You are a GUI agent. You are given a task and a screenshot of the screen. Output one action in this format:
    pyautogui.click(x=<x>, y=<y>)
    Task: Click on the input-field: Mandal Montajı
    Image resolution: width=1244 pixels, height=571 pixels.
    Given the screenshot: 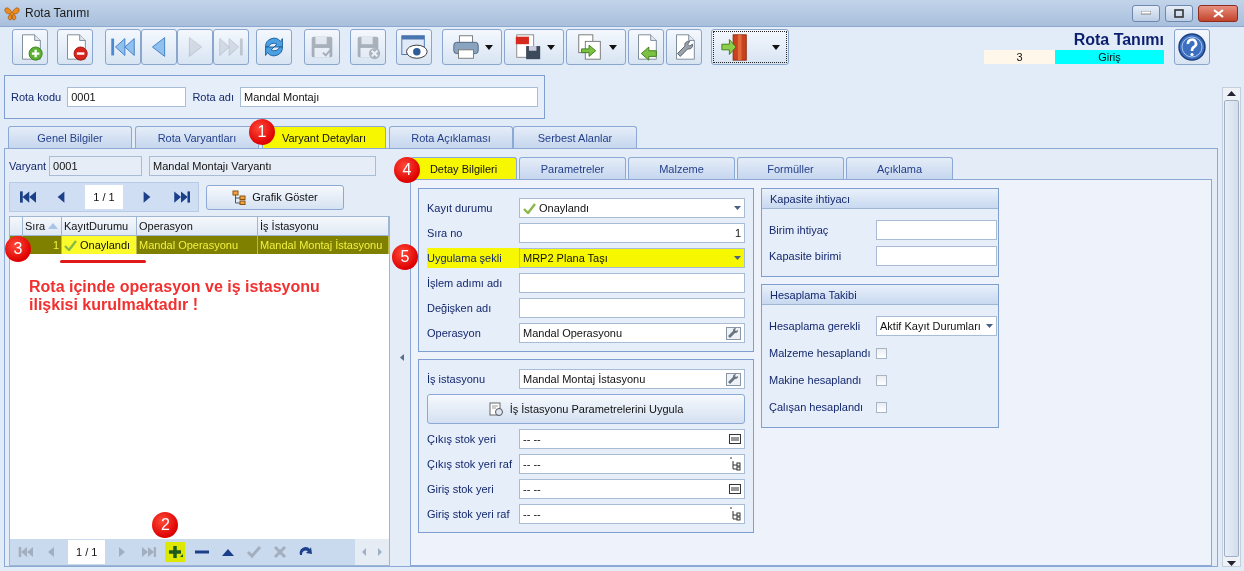 What is the action you would take?
    pyautogui.click(x=389, y=97)
    